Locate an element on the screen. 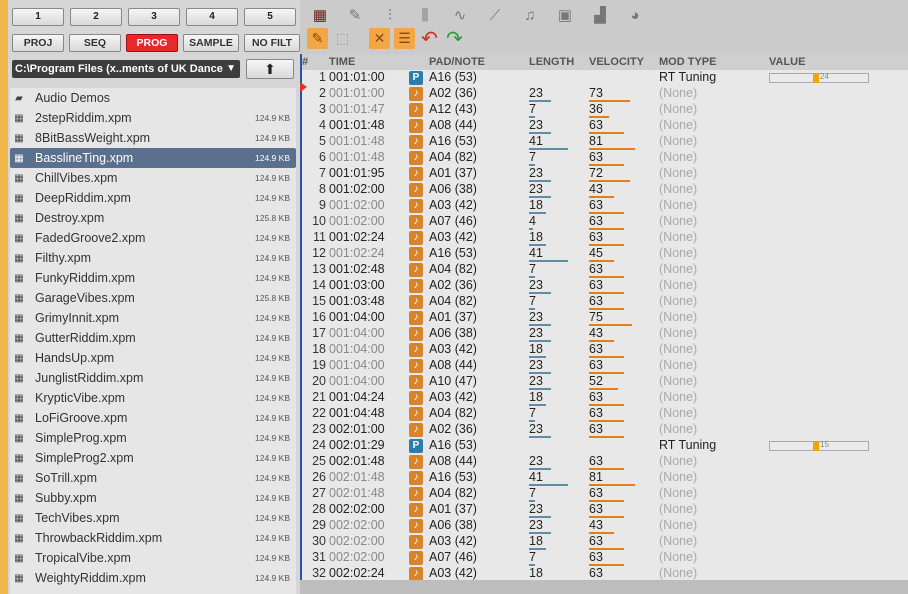 This screenshot has width=908, height=594. file-list-item: ▰ Audio Demos is located at coordinates (153, 98).